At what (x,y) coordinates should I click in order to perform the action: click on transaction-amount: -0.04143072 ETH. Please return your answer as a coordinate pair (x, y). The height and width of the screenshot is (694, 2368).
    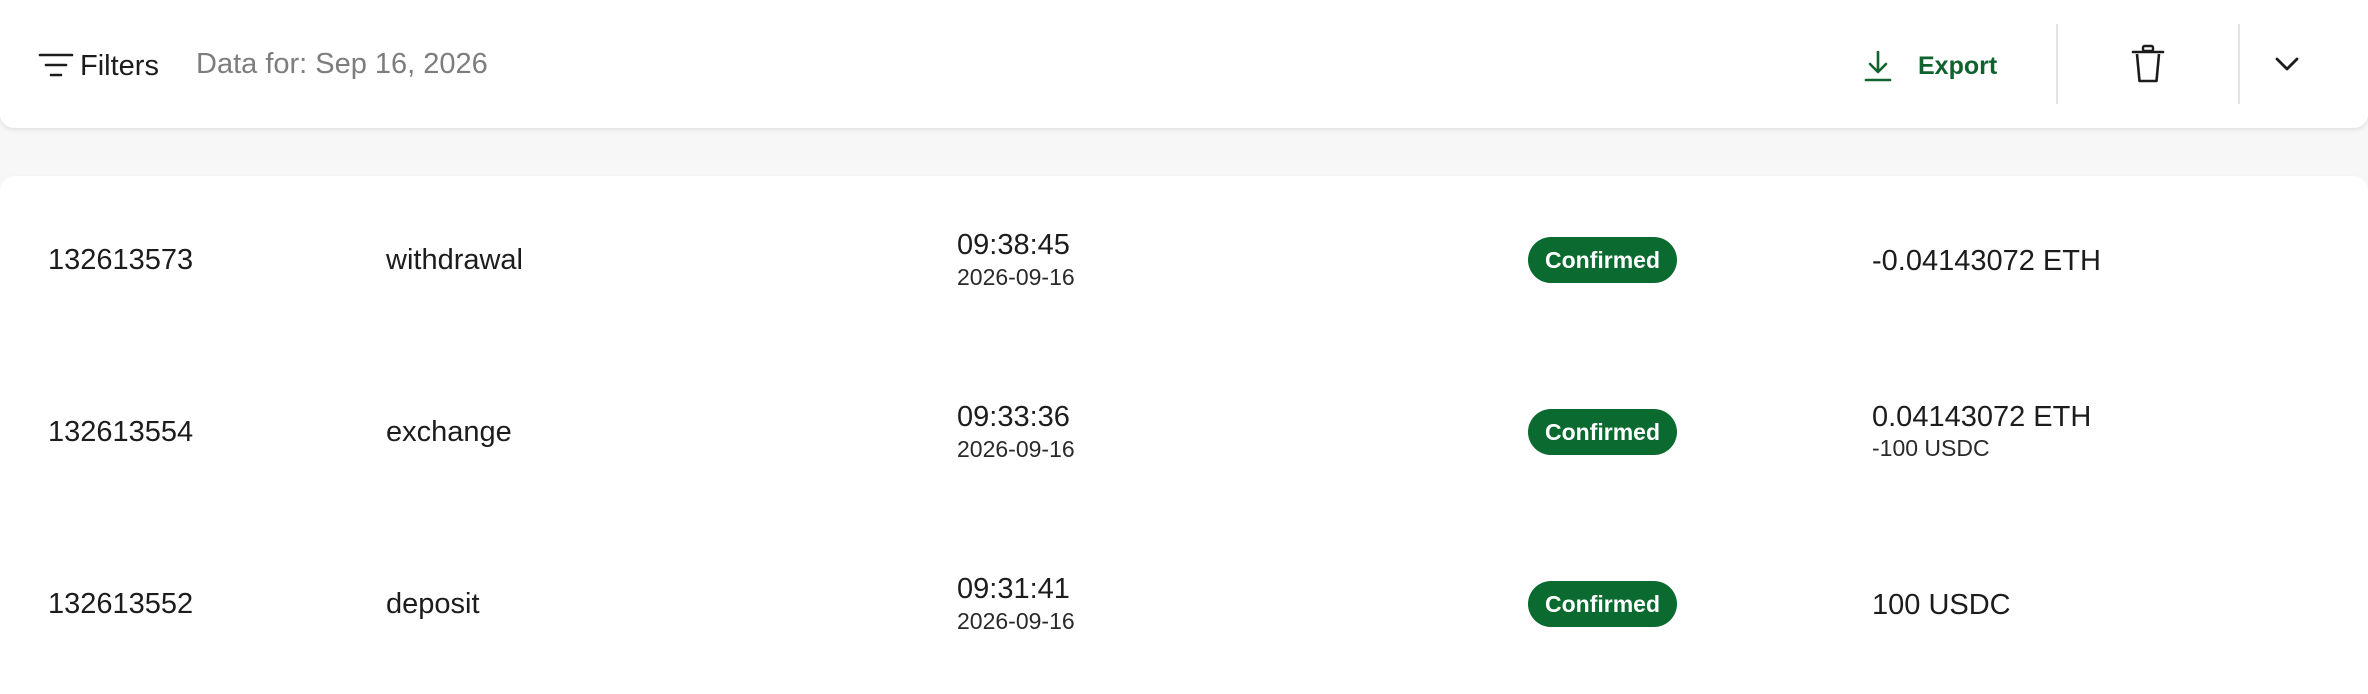
    Looking at the image, I should click on (1986, 261).